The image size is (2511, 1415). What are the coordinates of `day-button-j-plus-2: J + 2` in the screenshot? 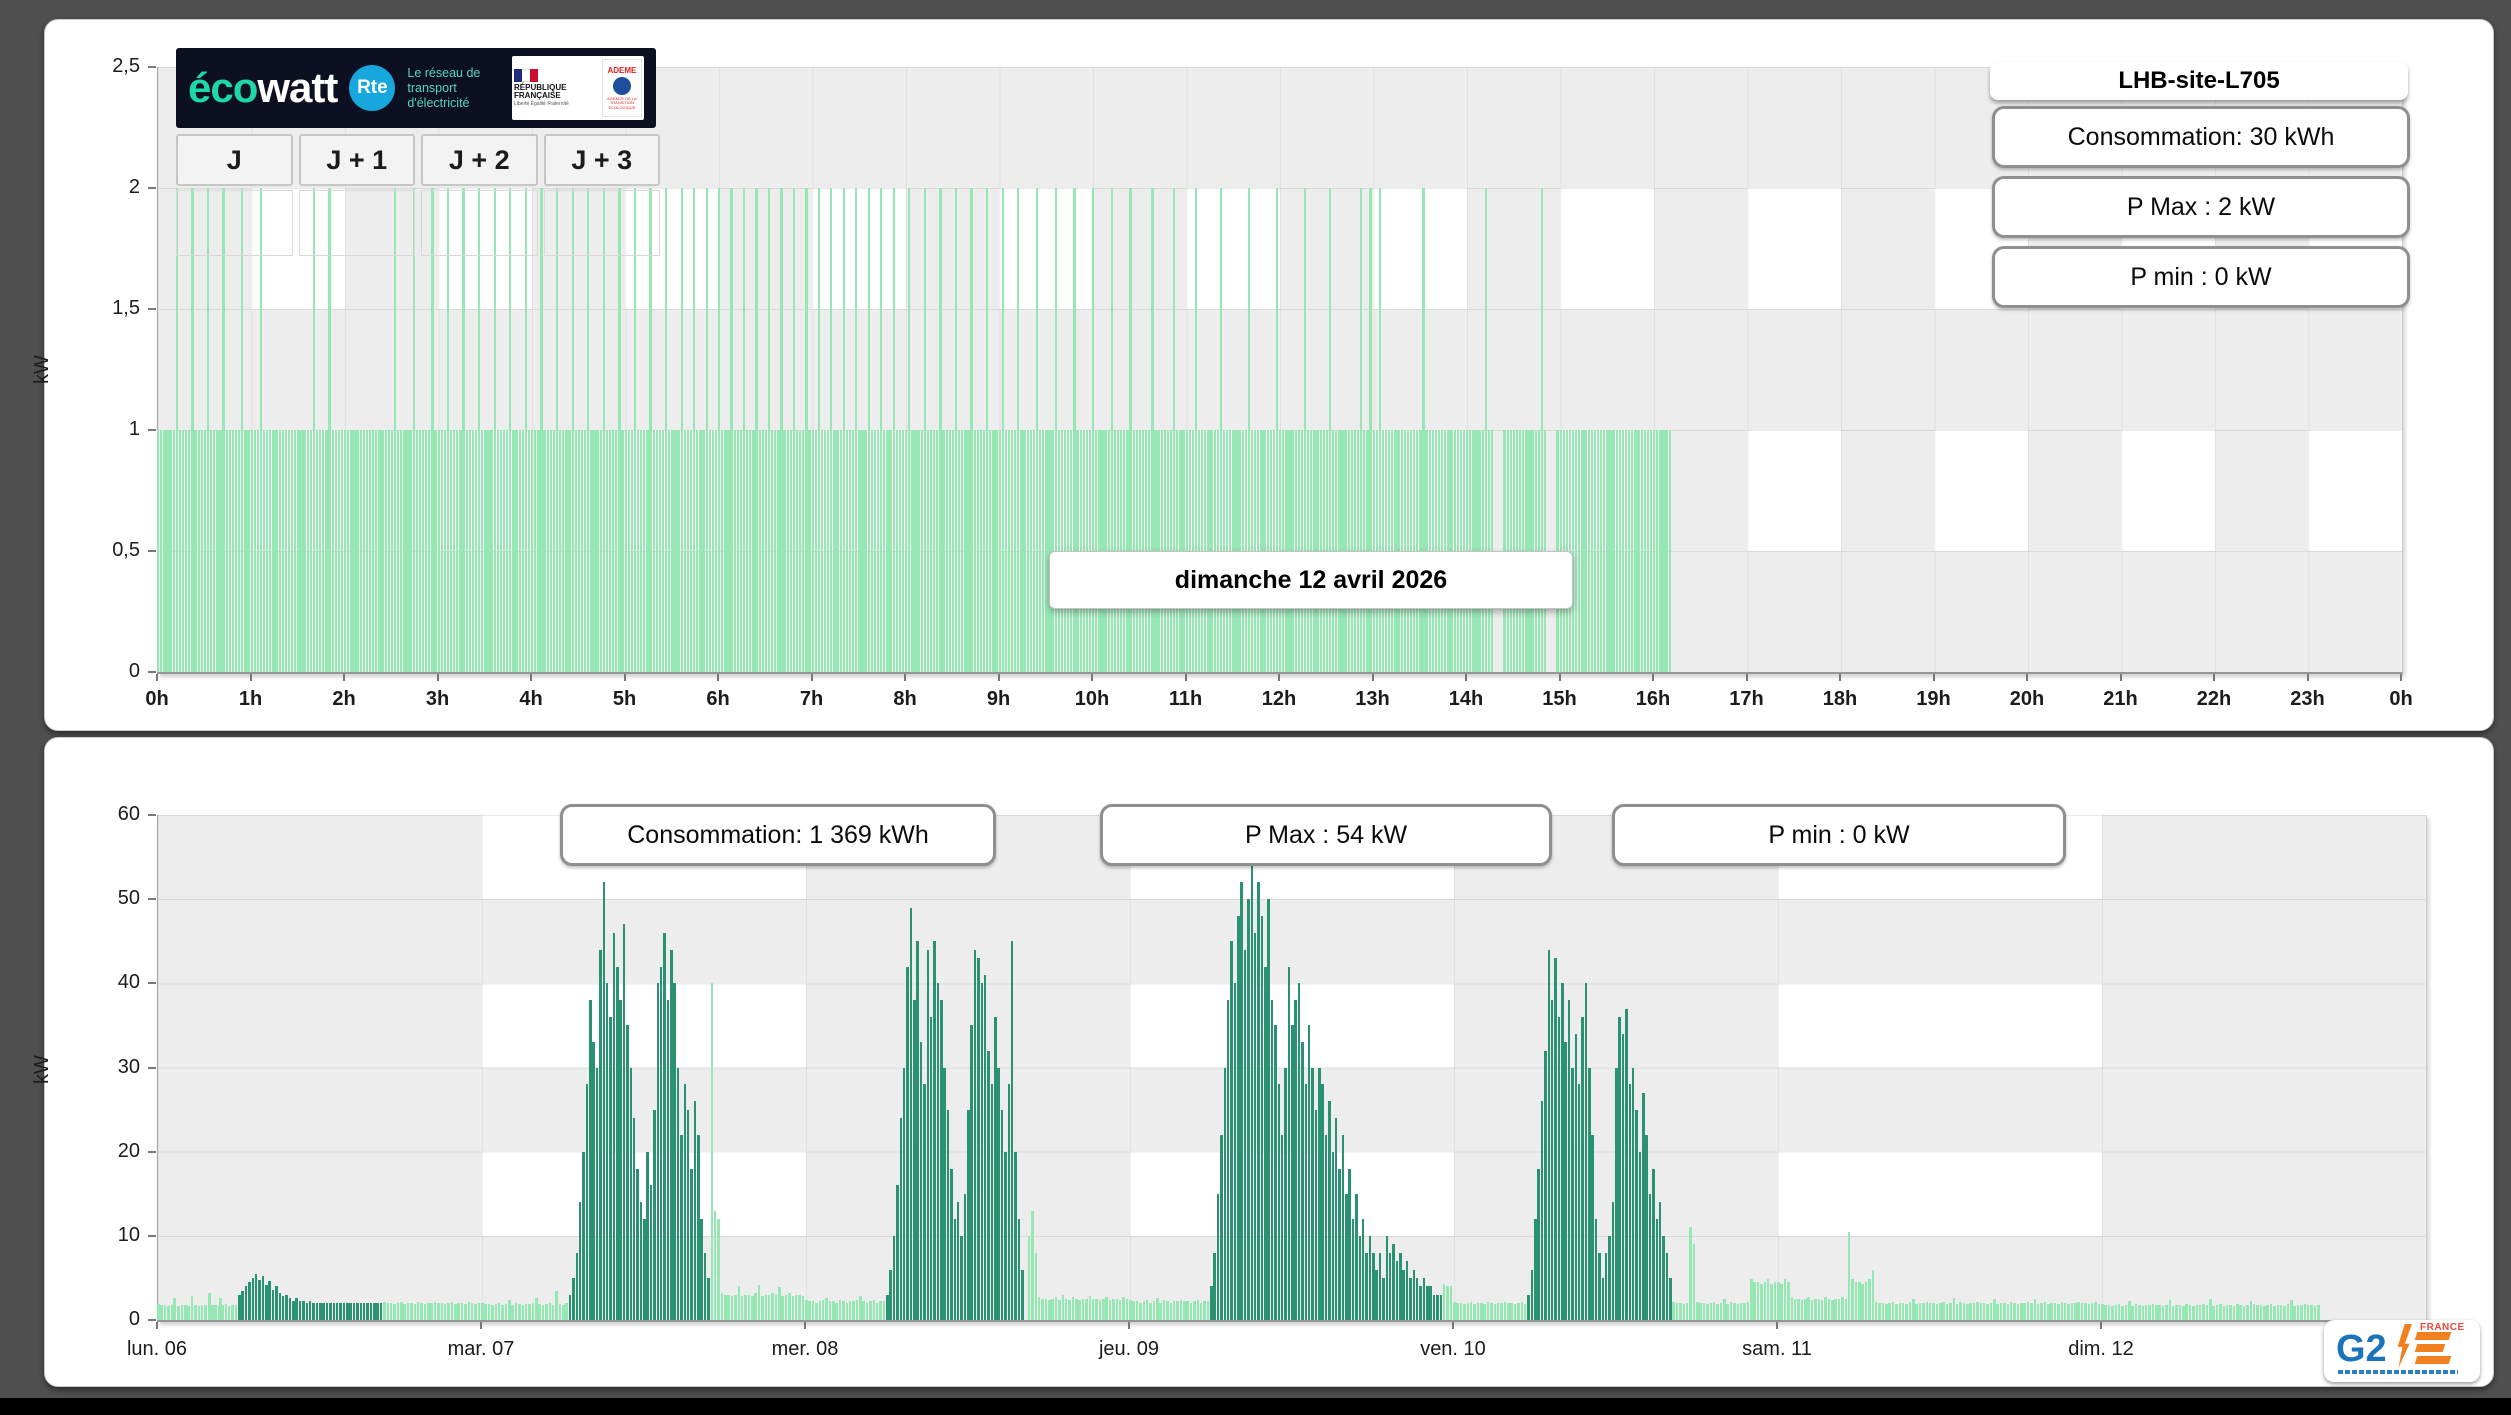 It's located at (479, 195).